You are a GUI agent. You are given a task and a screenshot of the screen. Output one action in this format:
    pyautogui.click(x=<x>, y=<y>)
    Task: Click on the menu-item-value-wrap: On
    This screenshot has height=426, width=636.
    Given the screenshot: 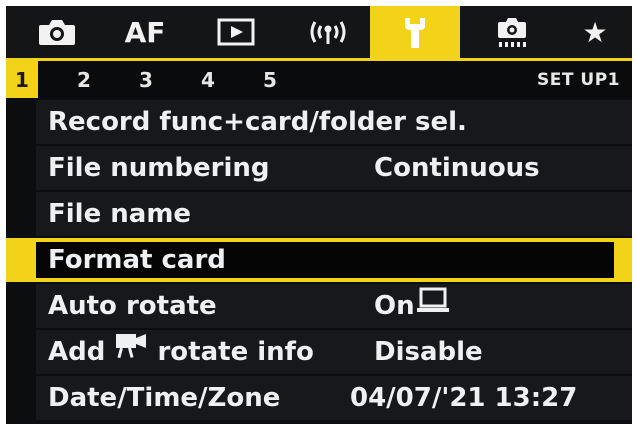 What is the action you would take?
    pyautogui.click(x=412, y=306)
    